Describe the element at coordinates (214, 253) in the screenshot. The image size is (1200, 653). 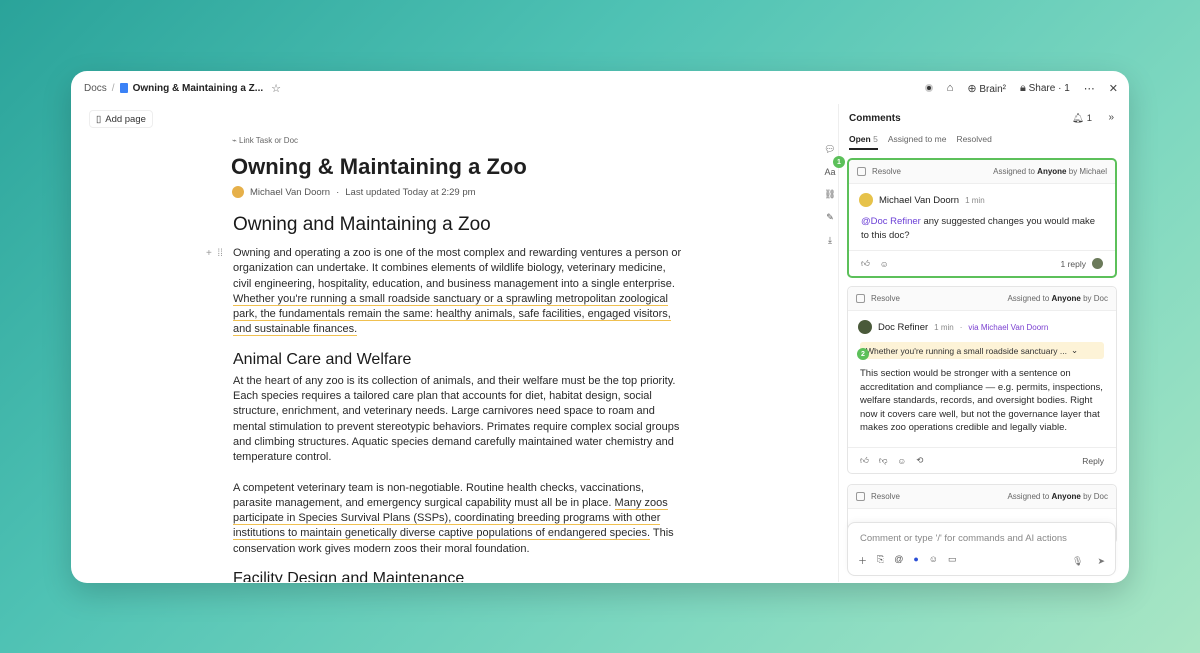
I see `block-handle-icon: + ⁞⁞` at that location.